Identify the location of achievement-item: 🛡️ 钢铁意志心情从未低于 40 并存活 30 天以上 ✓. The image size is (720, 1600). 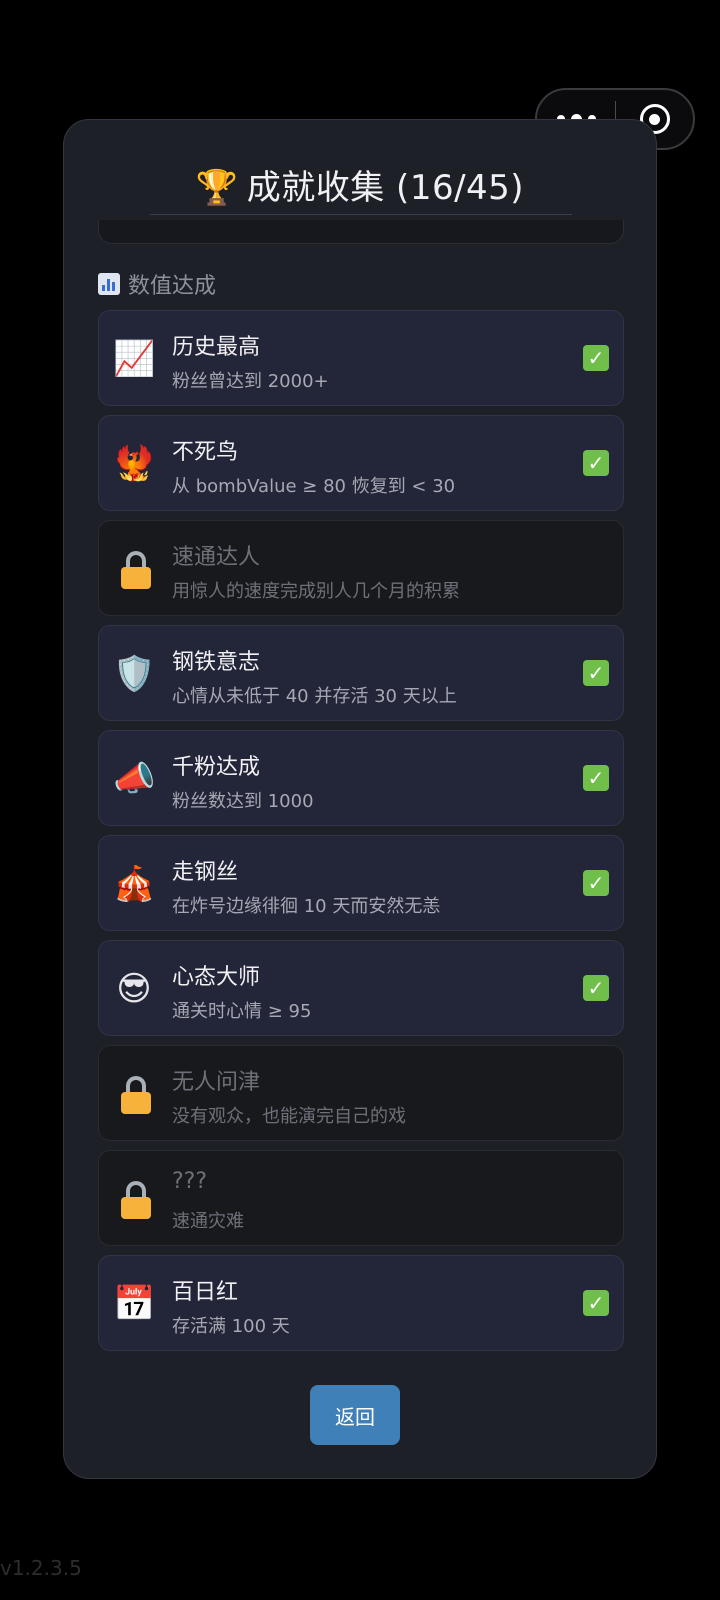
(361, 673).